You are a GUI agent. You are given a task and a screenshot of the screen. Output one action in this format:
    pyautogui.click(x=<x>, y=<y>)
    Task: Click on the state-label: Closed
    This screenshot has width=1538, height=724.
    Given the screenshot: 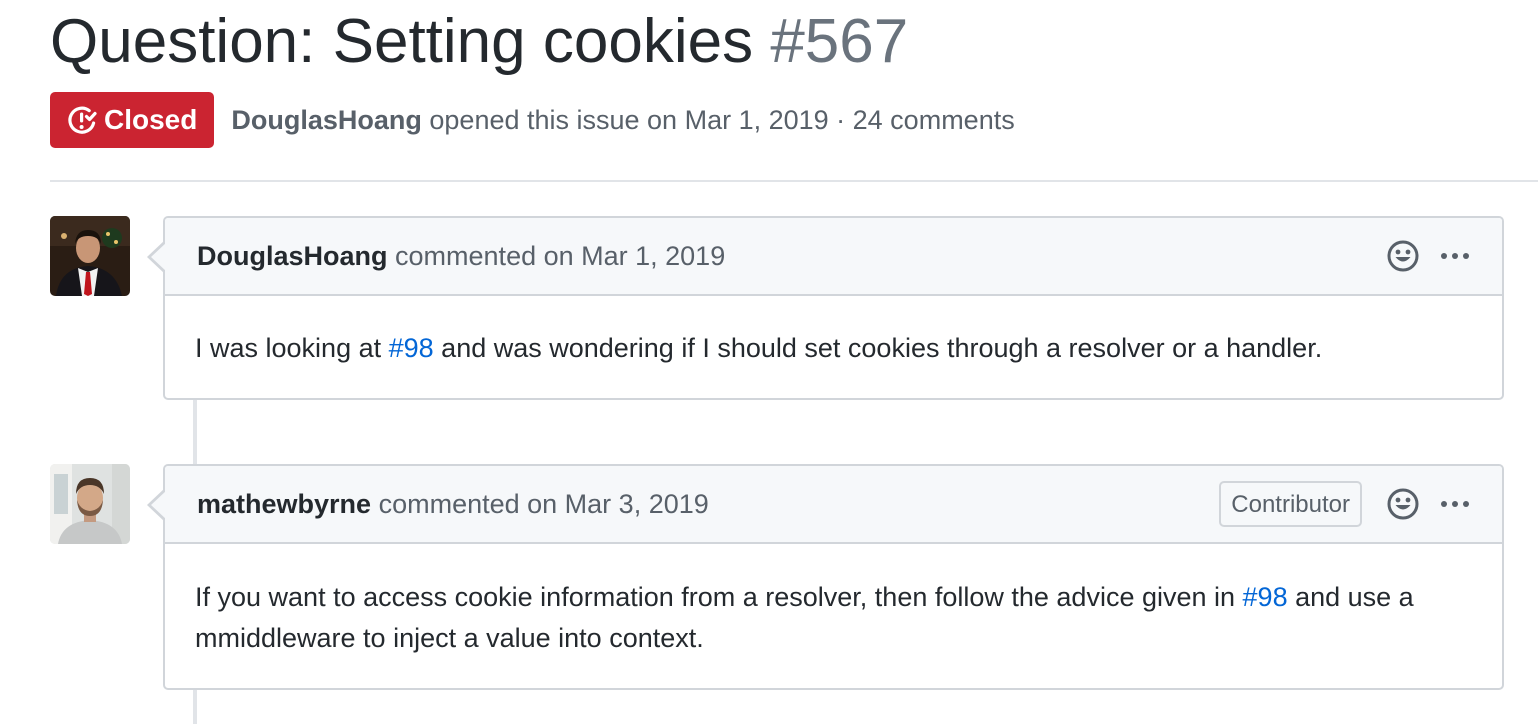 What is the action you would take?
    pyautogui.click(x=151, y=119)
    